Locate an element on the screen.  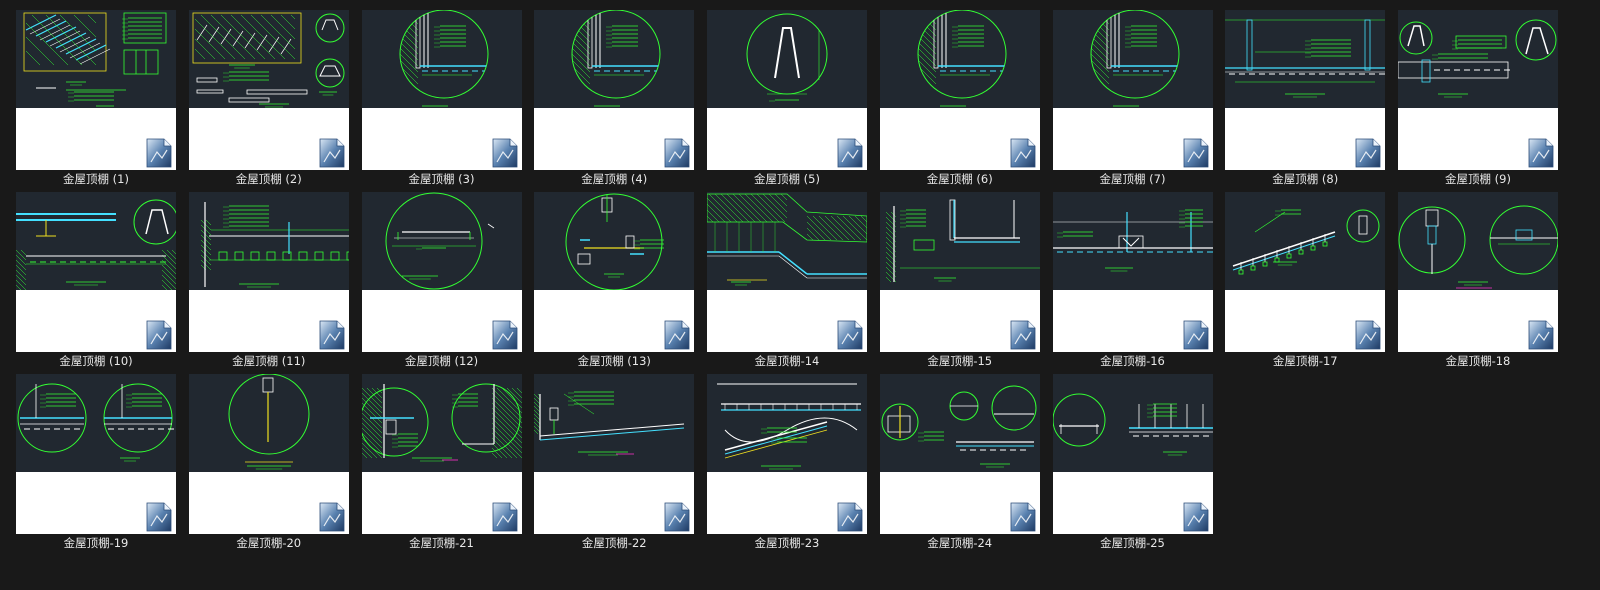
file-tile: 金屋顶棚-22 is located at coordinates (614, 463).